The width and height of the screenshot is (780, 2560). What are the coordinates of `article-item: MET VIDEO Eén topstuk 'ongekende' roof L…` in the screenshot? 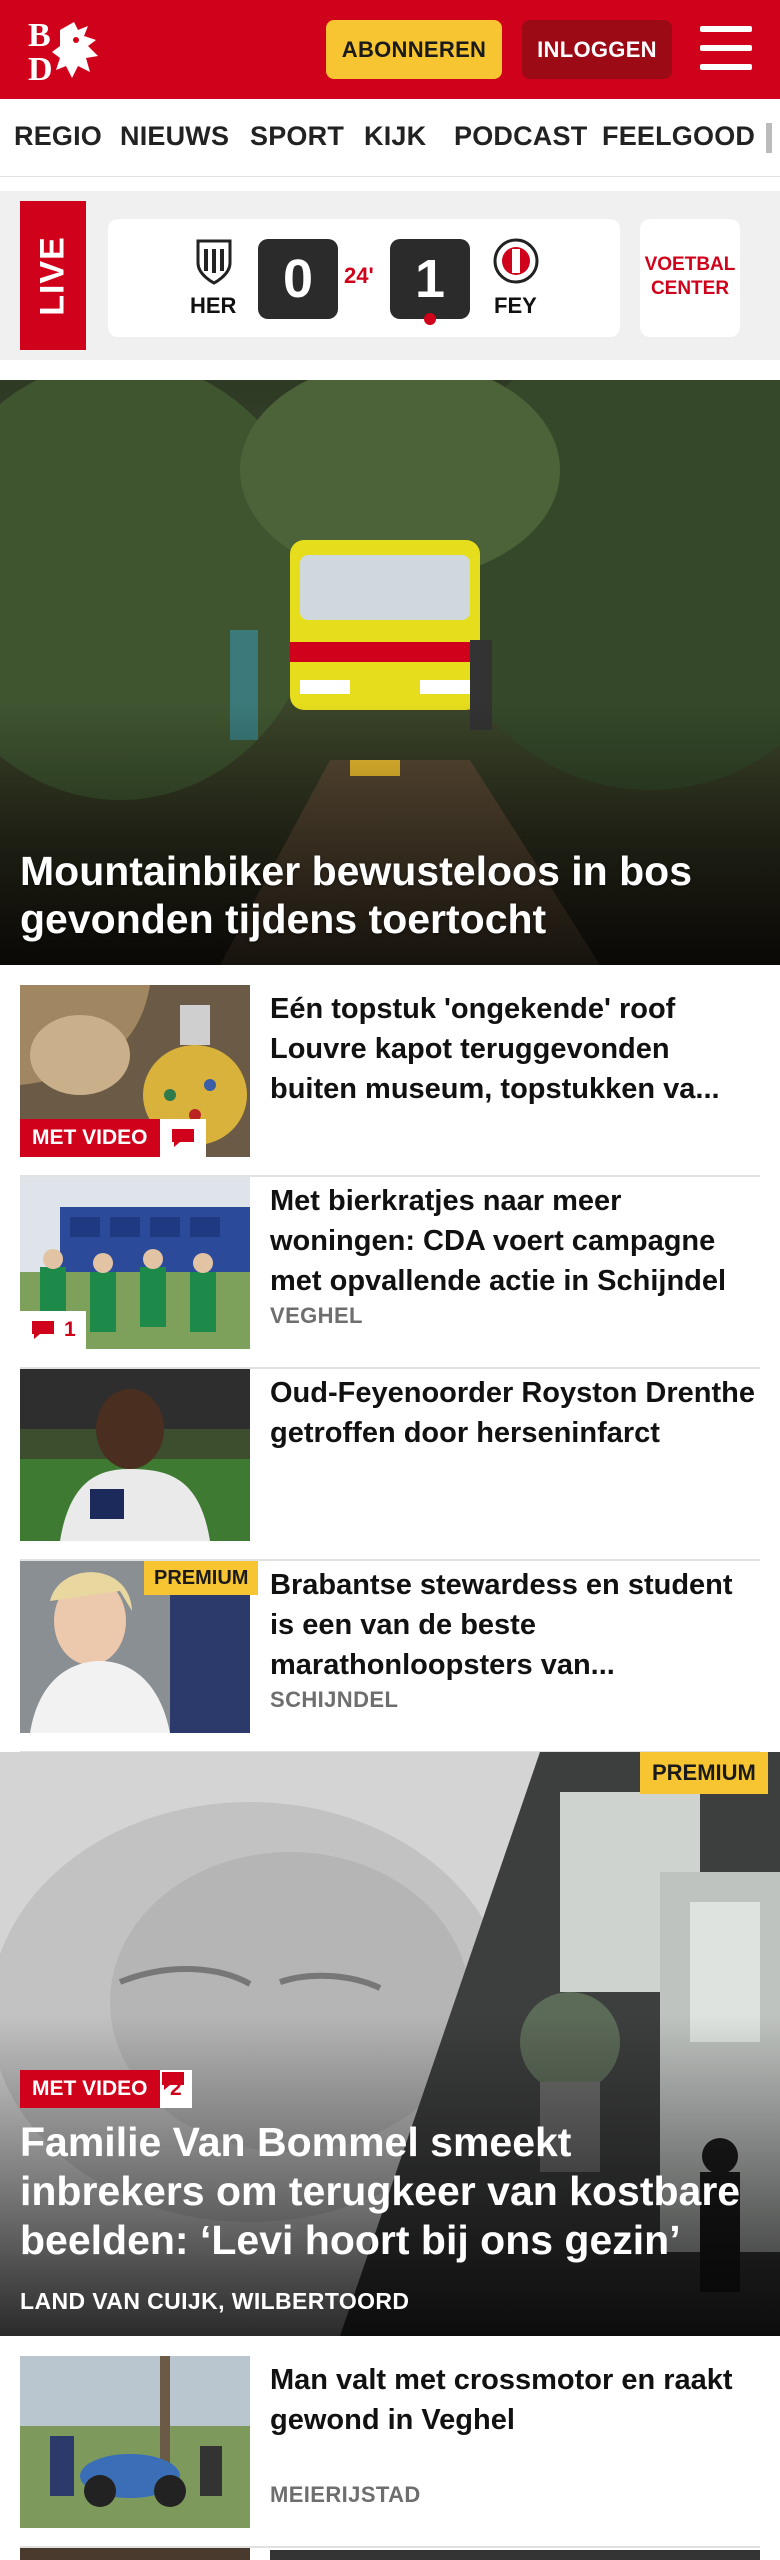 It's located at (390, 1081).